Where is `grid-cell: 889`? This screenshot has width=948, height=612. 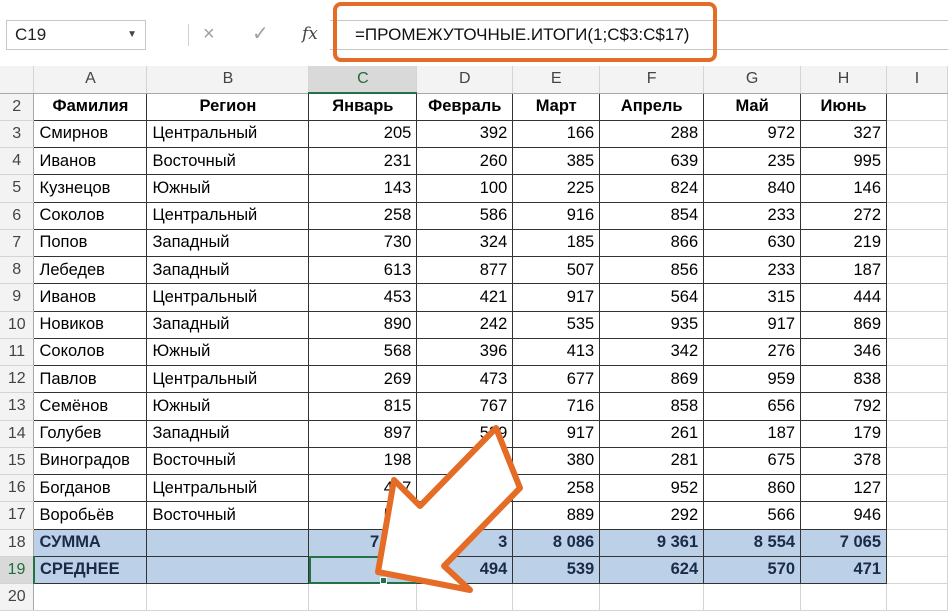 grid-cell: 889 is located at coordinates (556, 515).